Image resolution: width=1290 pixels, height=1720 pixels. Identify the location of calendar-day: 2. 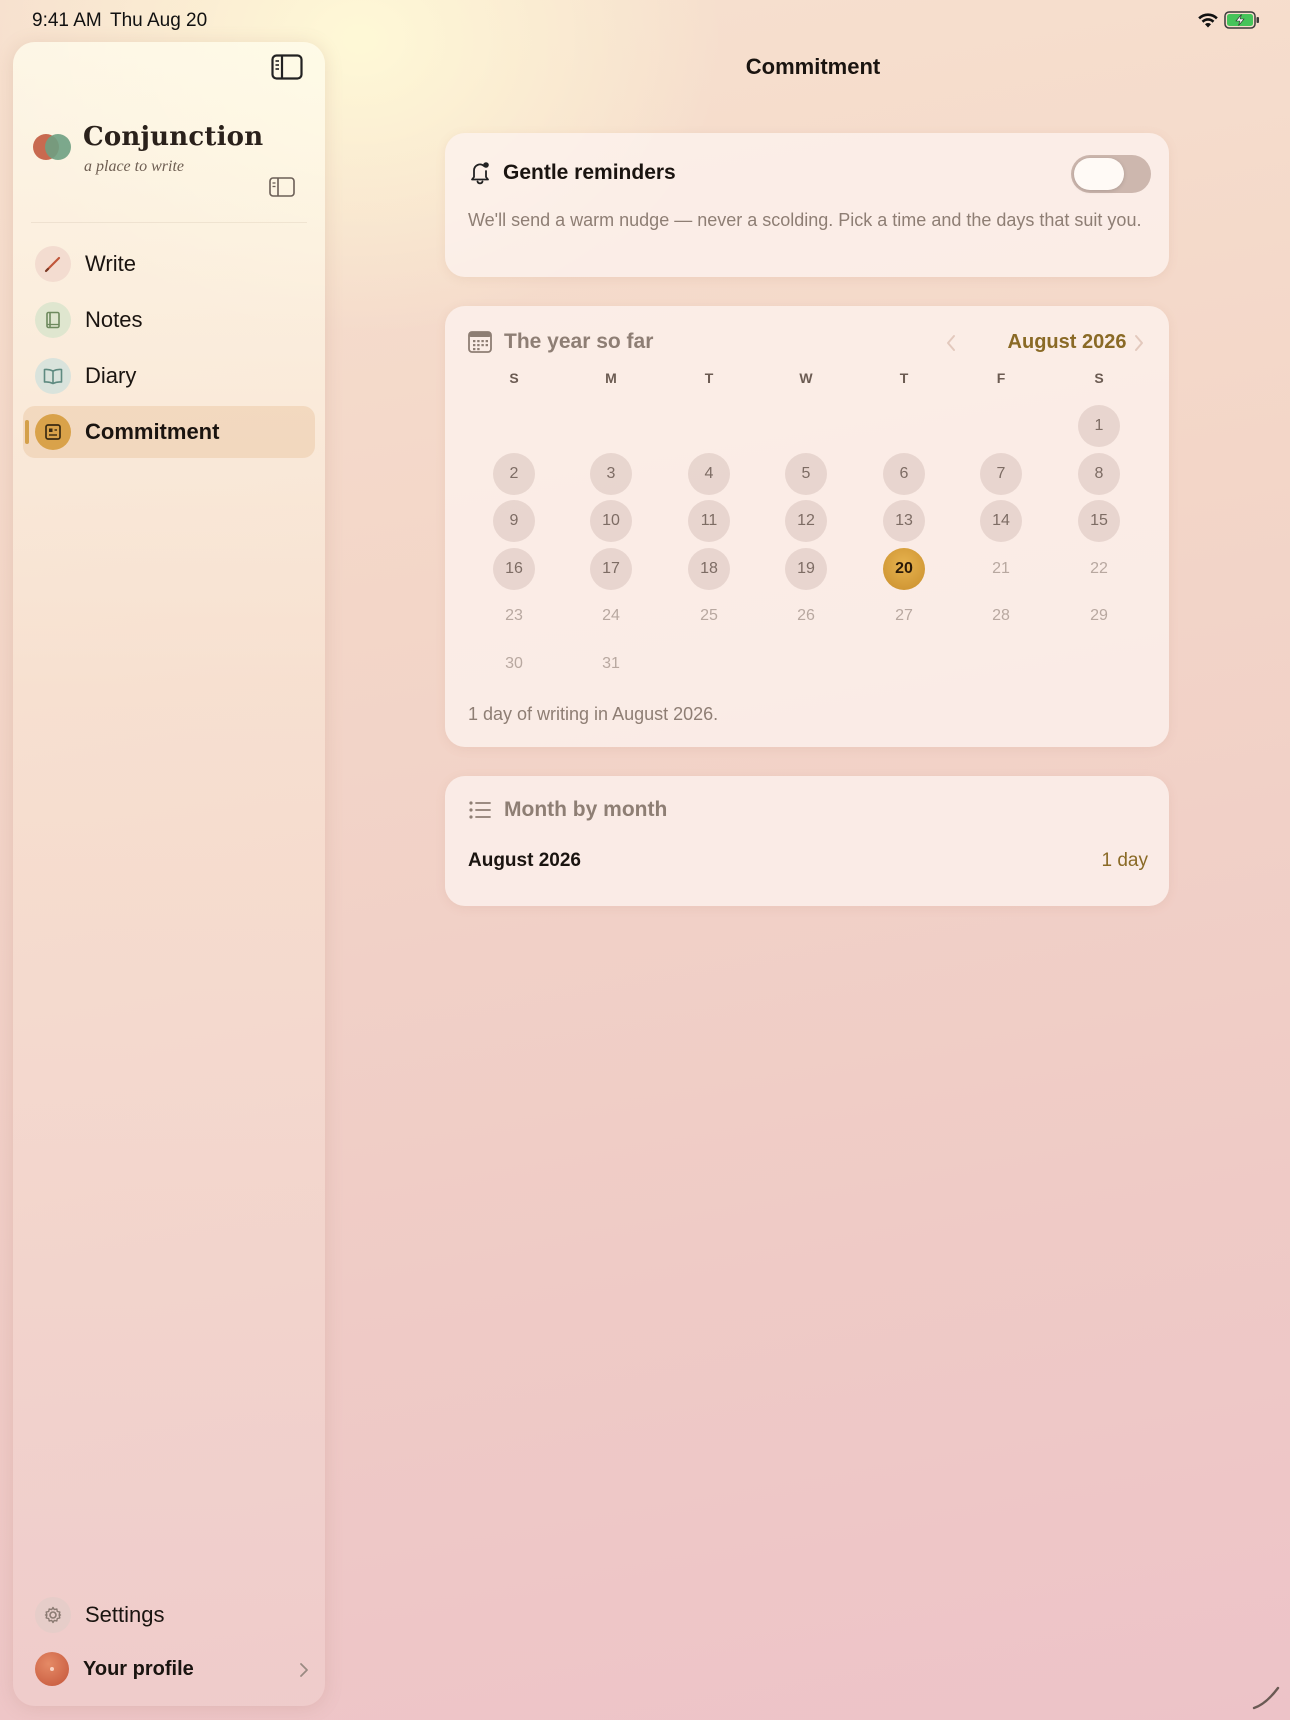
(514, 473).